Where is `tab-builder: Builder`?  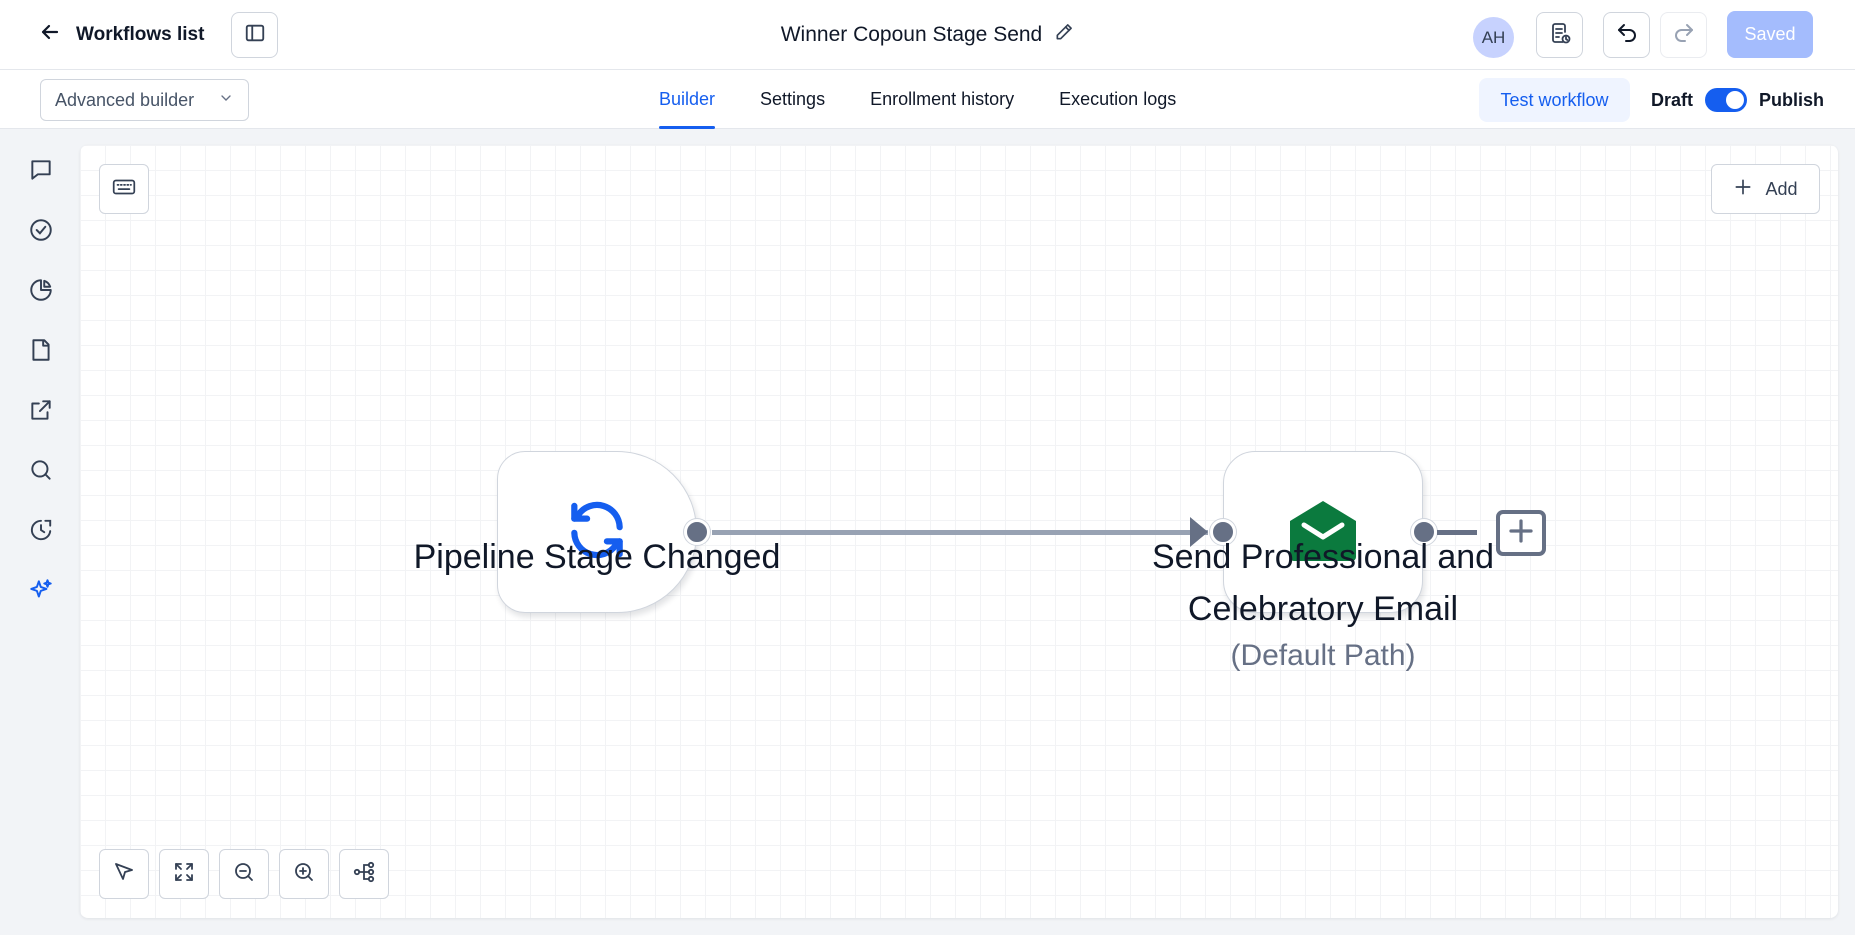
tab-builder: Builder is located at coordinates (687, 99).